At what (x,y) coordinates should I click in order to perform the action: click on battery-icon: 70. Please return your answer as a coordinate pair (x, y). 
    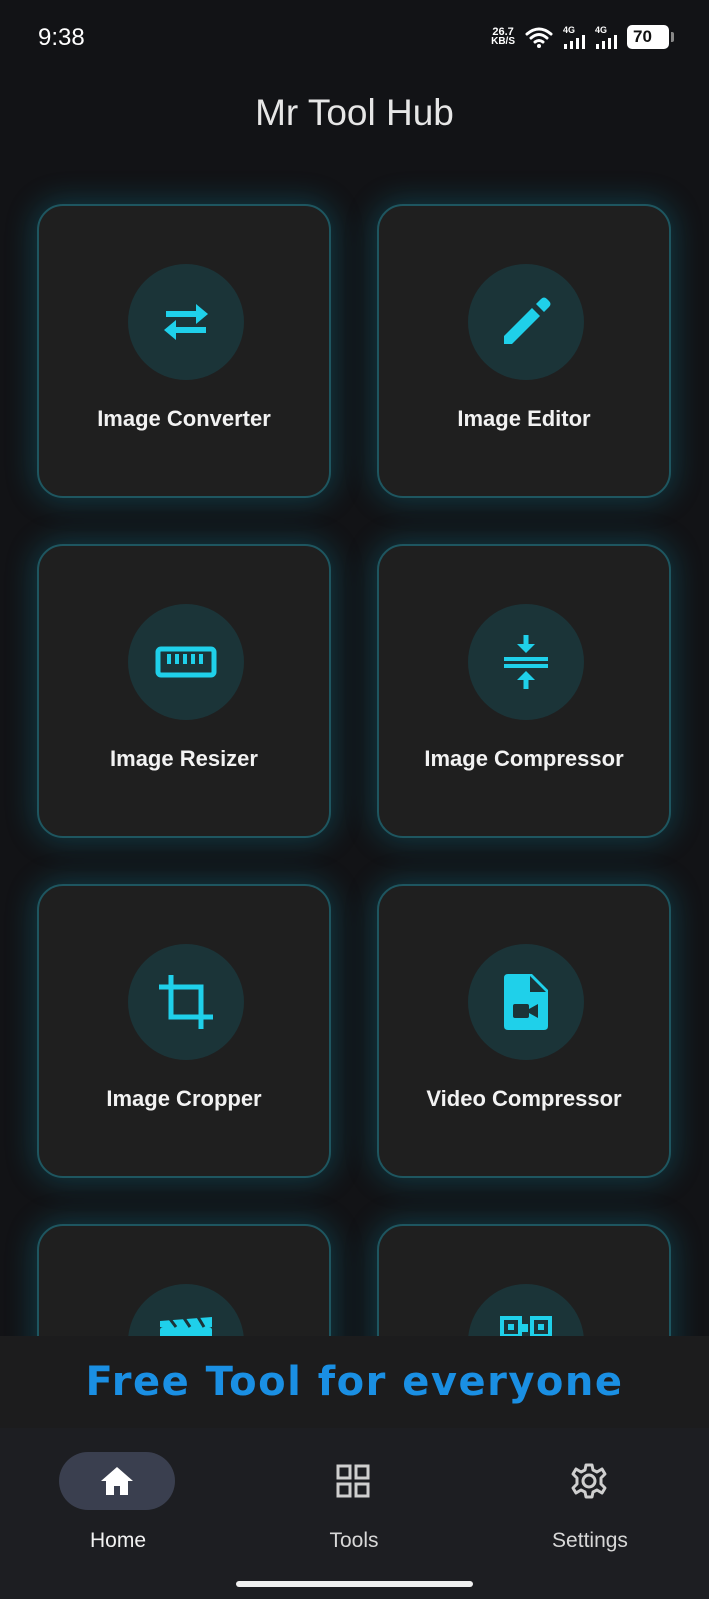
    Looking at the image, I should click on (650, 37).